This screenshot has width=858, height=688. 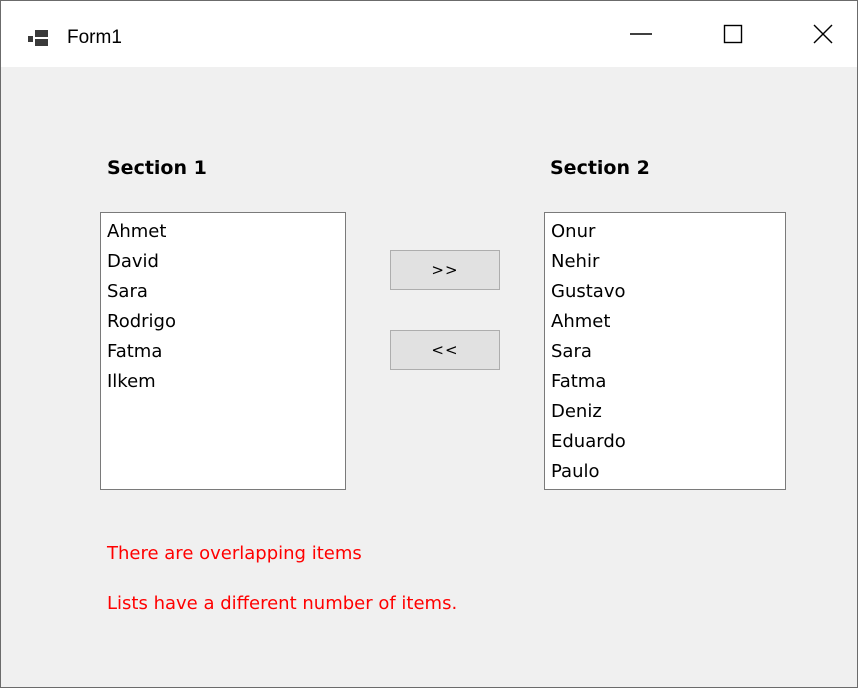 I want to click on move-left-button: <<, so click(x=445, y=350).